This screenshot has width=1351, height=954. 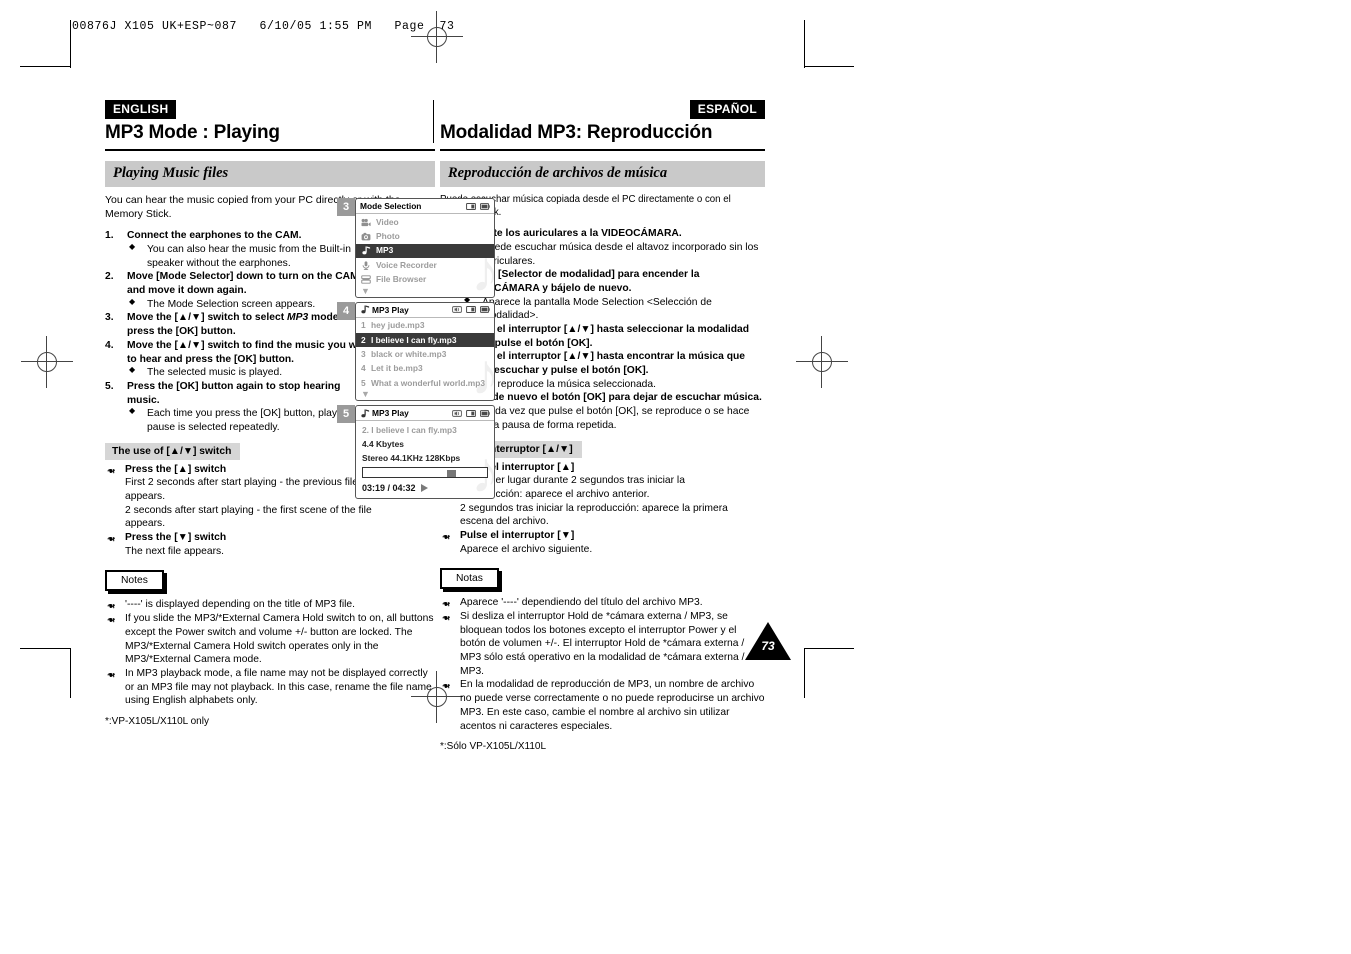 What do you see at coordinates (157, 721) in the screenshot?
I see `english-footnote: *:VP-X105L/X110L only` at bounding box center [157, 721].